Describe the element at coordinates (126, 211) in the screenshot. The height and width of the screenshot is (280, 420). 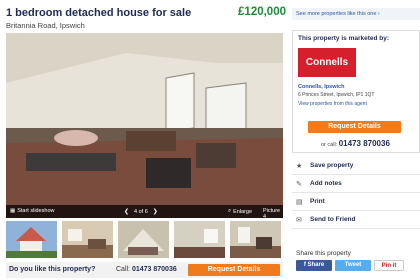
I see `chevron-left-icon: ❮` at that location.